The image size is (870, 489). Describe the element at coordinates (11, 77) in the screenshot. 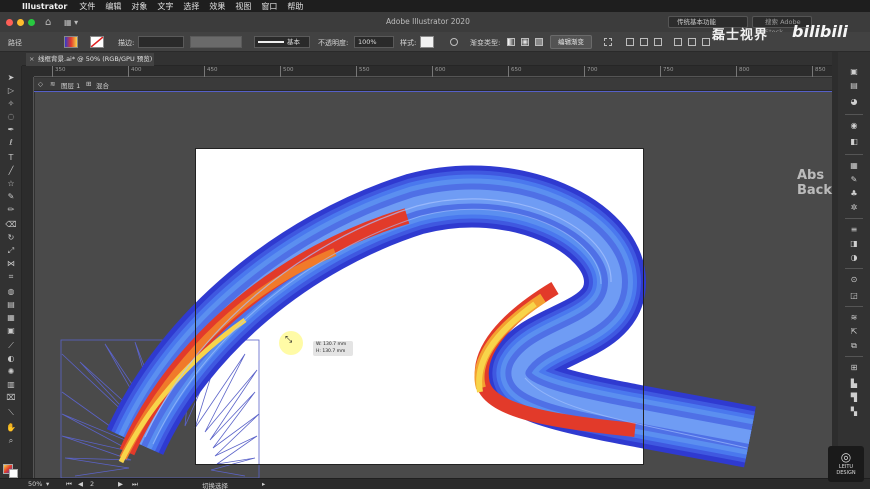

I see `selection-tool-icon: ➤` at that location.